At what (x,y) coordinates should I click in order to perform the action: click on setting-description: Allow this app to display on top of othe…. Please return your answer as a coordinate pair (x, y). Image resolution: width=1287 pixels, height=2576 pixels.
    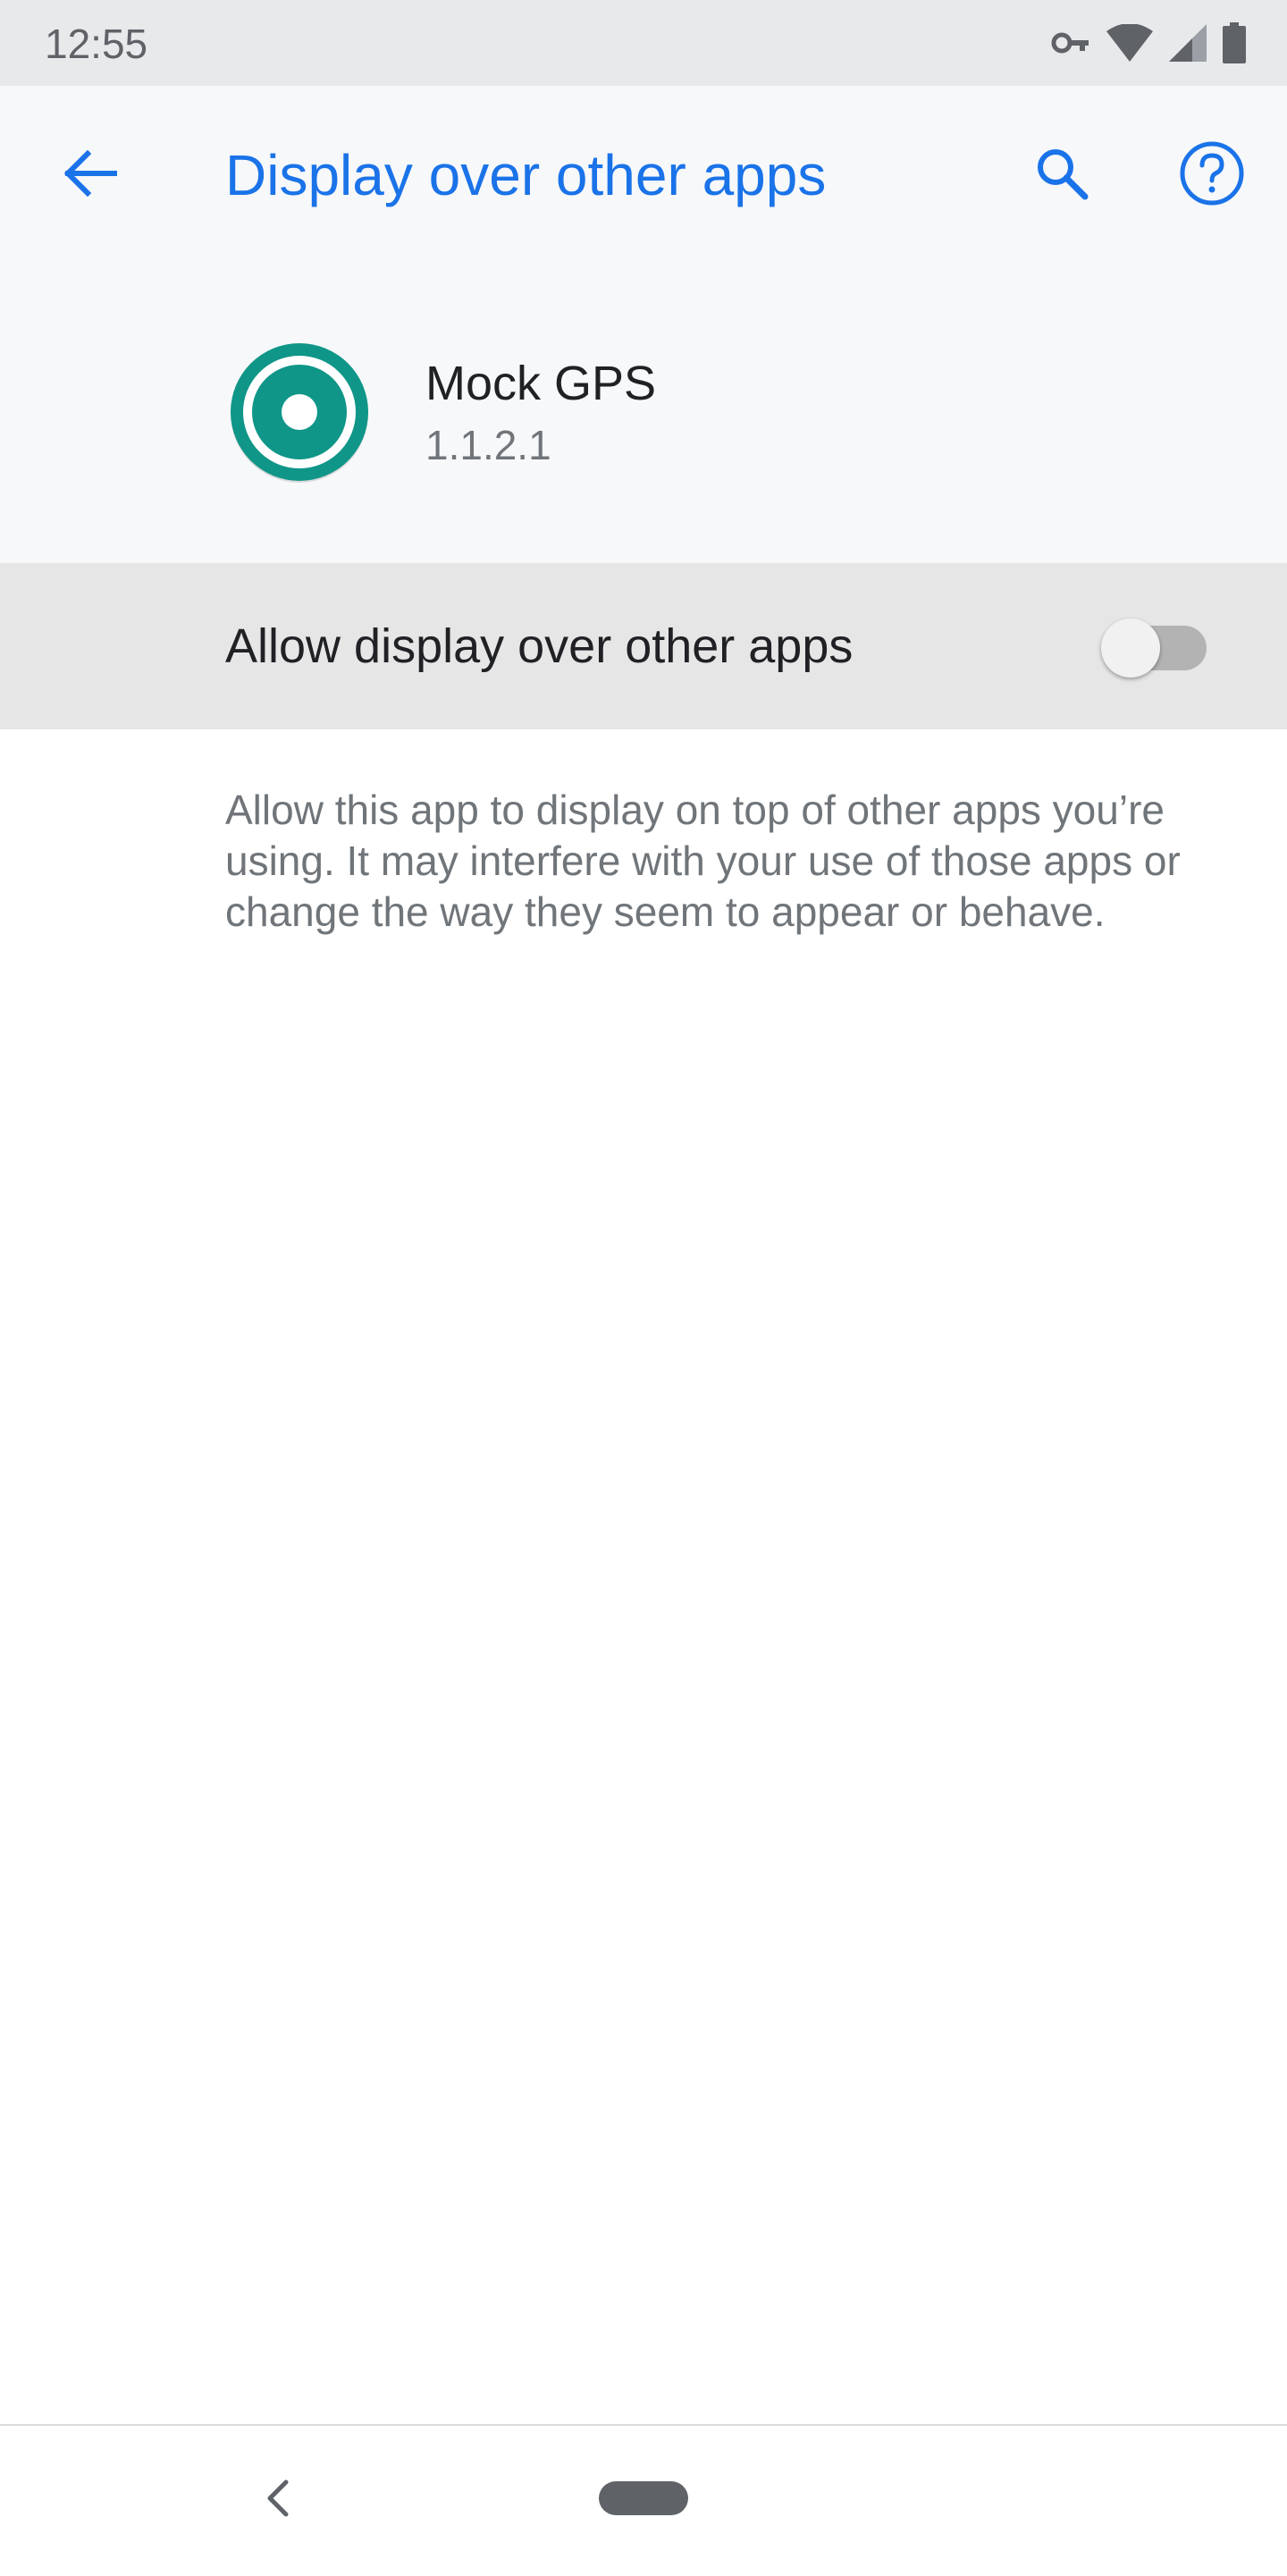
    Looking at the image, I should click on (703, 861).